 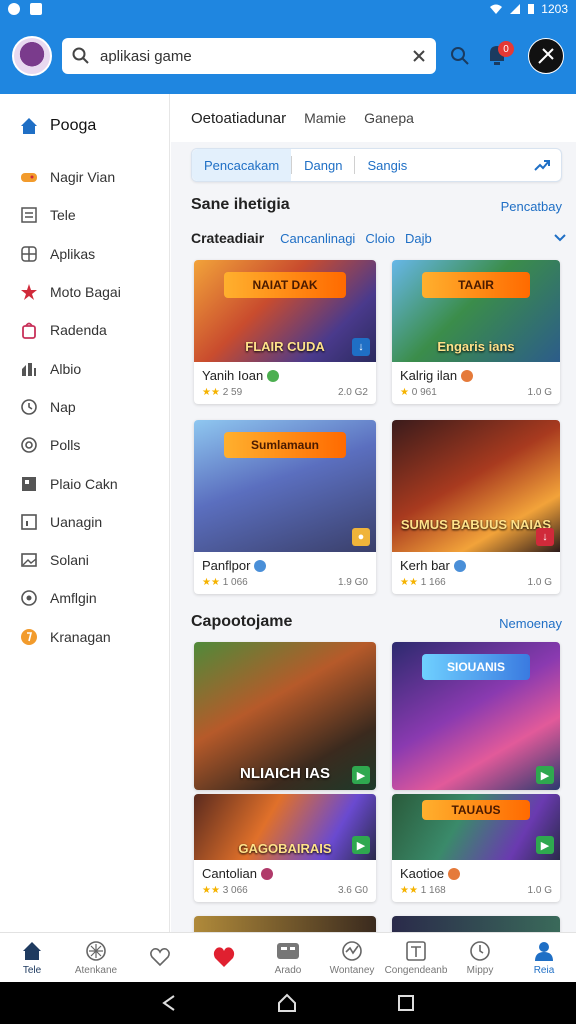 What do you see at coordinates (32, 56) in the screenshot?
I see `avatar` at bounding box center [32, 56].